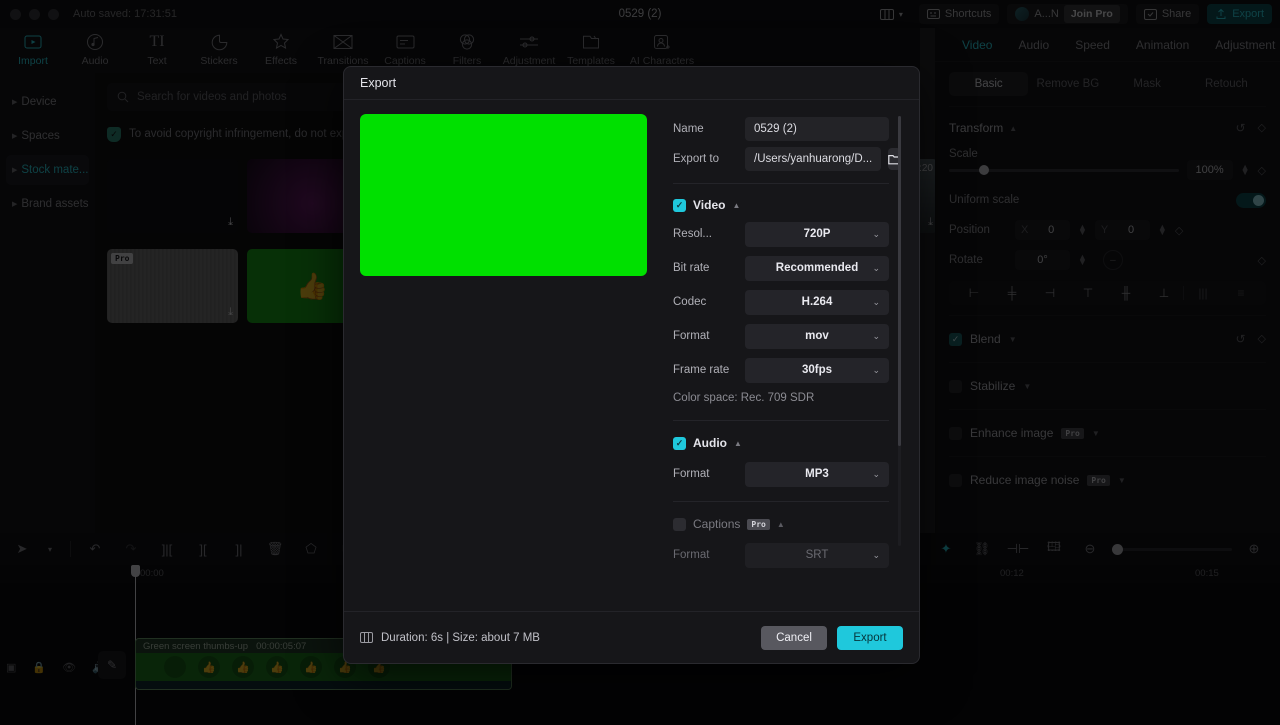 The height and width of the screenshot is (725, 1280). I want to click on captions-format-select: SRT ⌄, so click(817, 555).